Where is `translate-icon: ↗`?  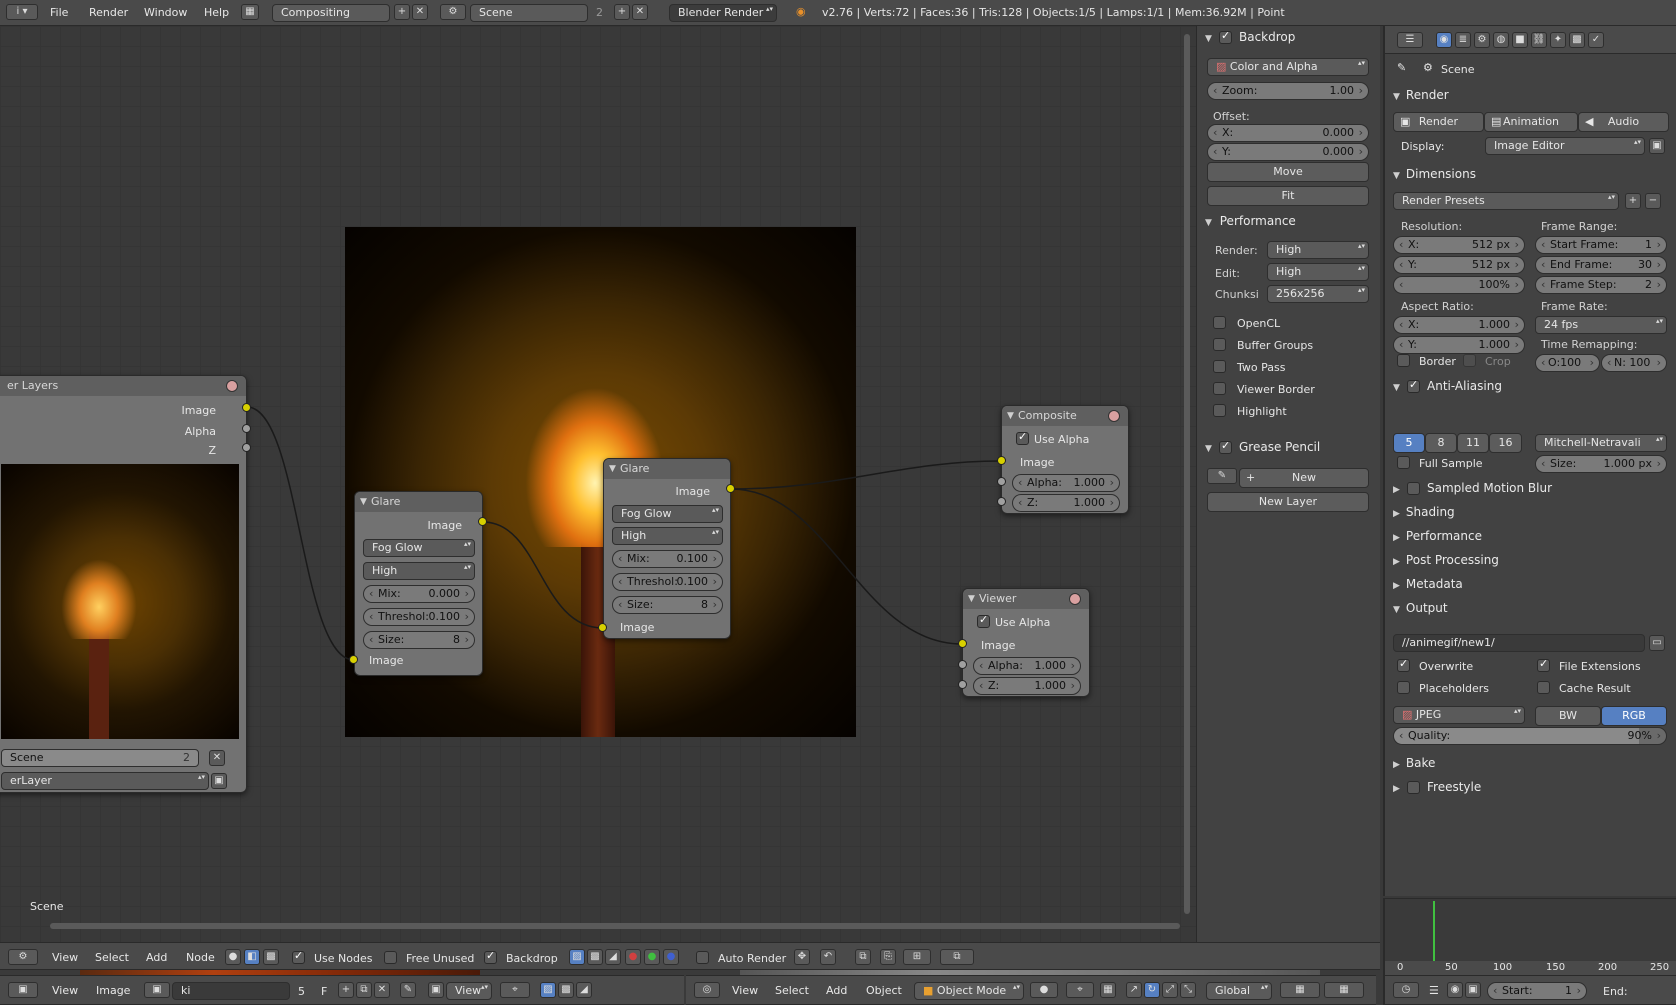
translate-icon: ↗ is located at coordinates (1134, 990).